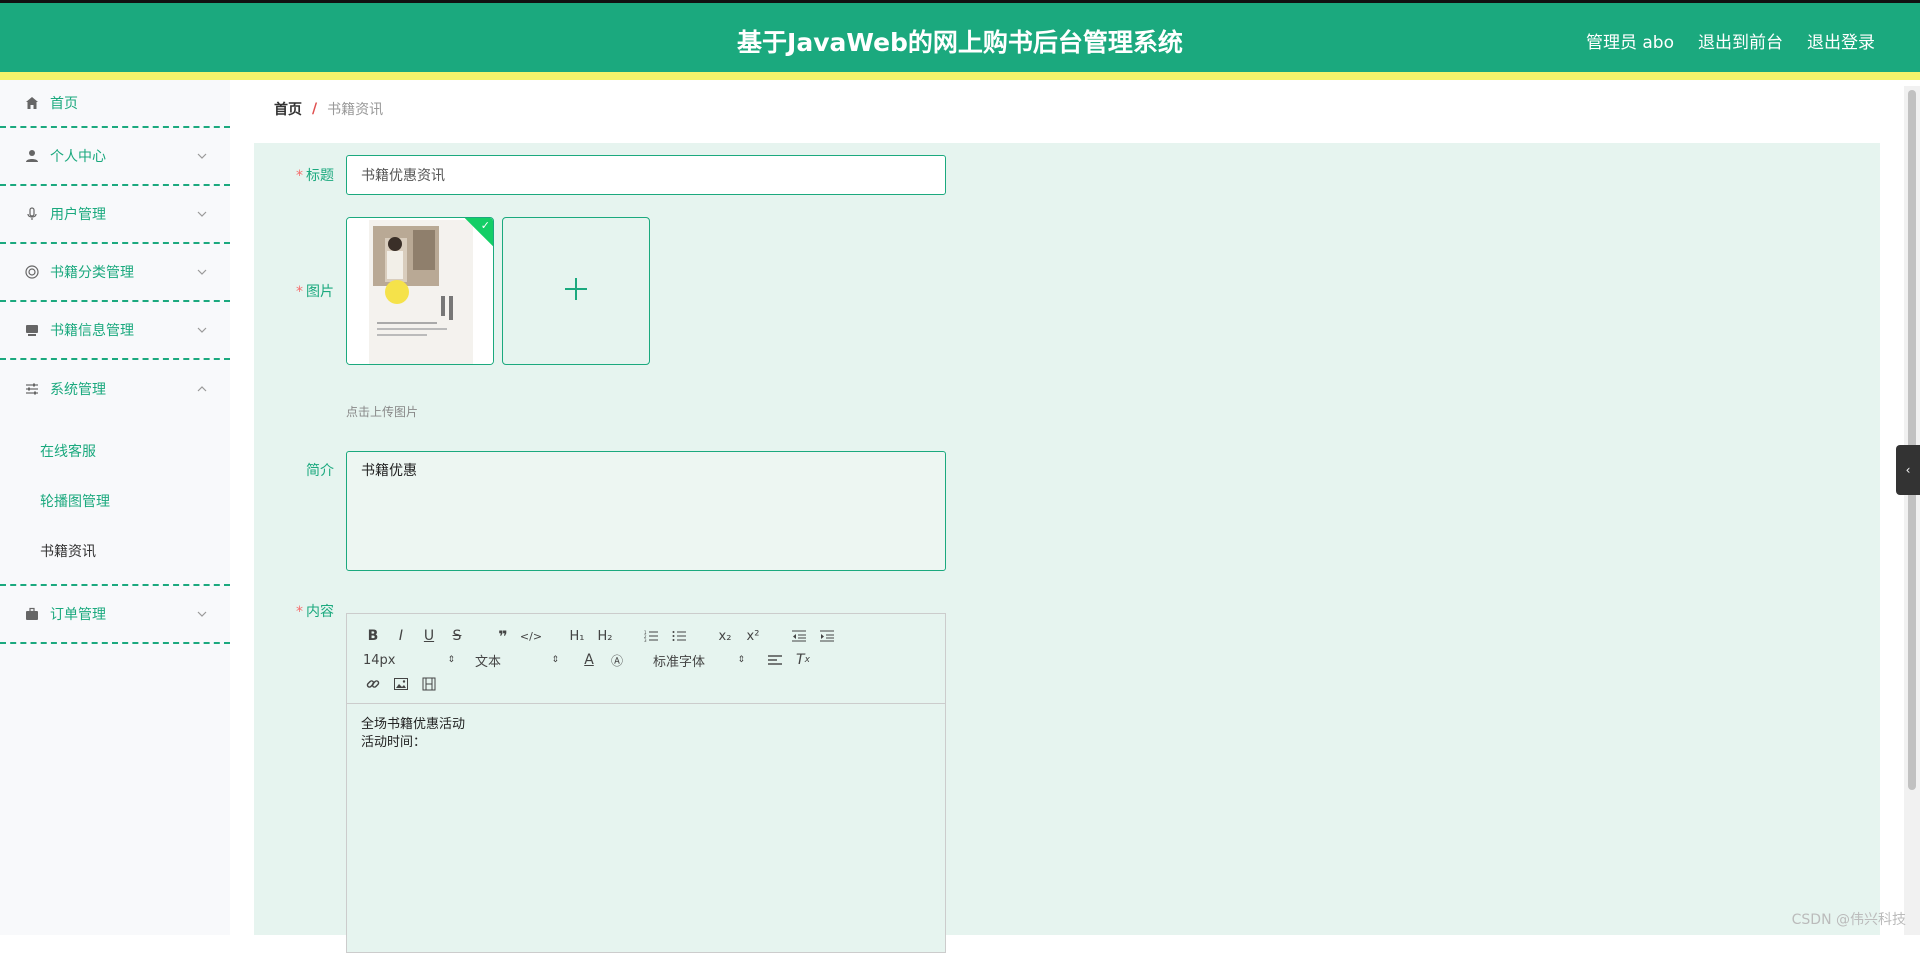 The image size is (1920, 953). I want to click on breadcrumb-current: 书籍资讯, so click(355, 109).